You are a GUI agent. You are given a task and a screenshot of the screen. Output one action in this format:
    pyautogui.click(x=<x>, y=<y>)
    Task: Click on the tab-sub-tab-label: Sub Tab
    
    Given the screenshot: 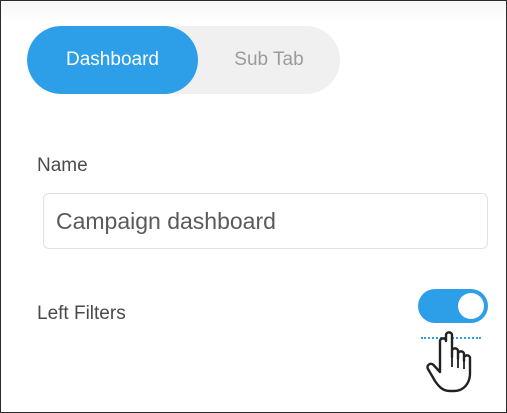 What is the action you would take?
    pyautogui.click(x=269, y=59)
    